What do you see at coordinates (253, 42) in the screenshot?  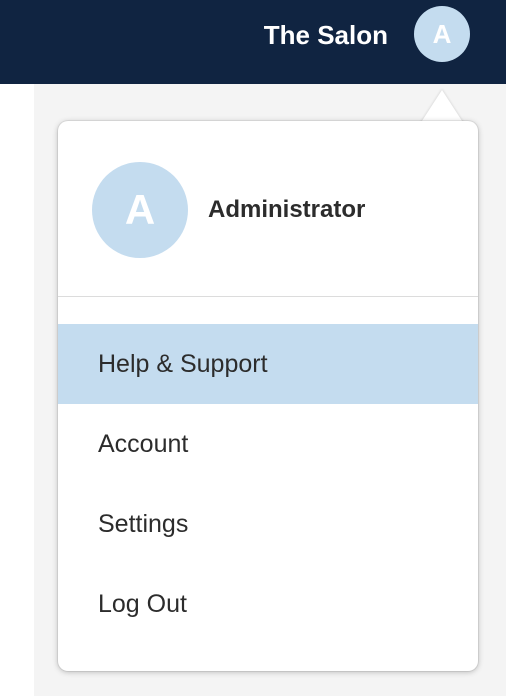 I see `top-bar: The Salon A` at bounding box center [253, 42].